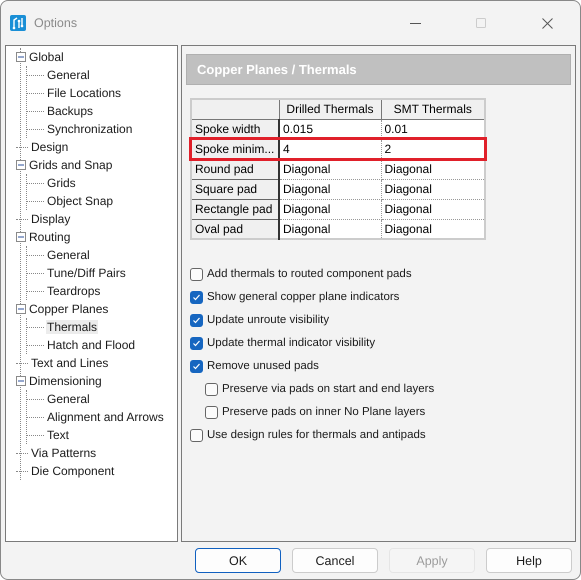 This screenshot has width=581, height=580. Describe the element at coordinates (291, 343) in the screenshot. I see `checkbox-label: Update thermal indicator visibility` at that location.